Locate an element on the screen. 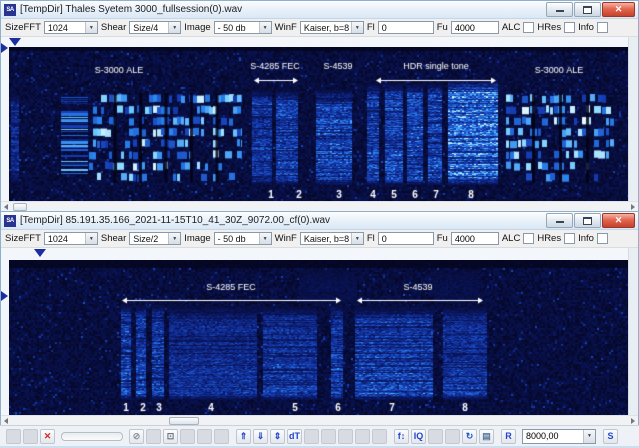  maximize-icon is located at coordinates (587, 9).